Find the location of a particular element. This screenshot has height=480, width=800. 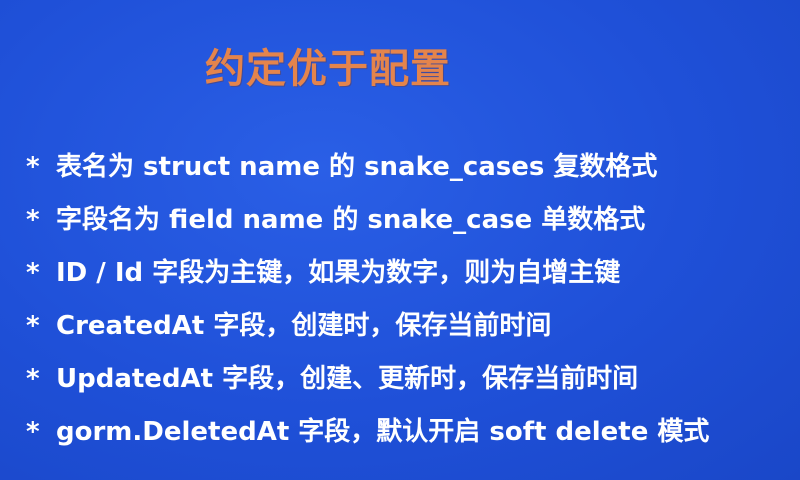

bullet-text-deleted-at: gorm.DeletedAt 字段，默认开启 soft delete 模式 is located at coordinates (383, 432).